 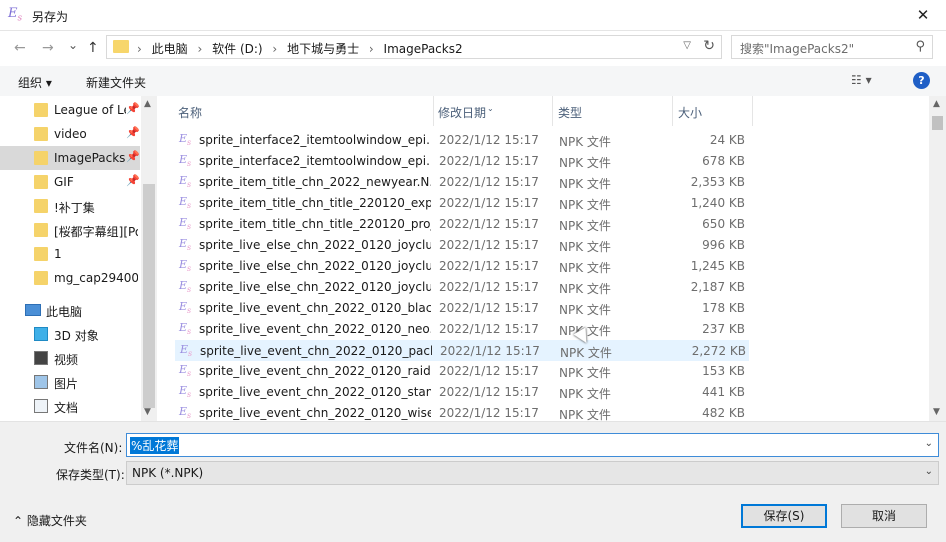 I want to click on filename-field: %乱花葬 ⌄, so click(x=532, y=445).